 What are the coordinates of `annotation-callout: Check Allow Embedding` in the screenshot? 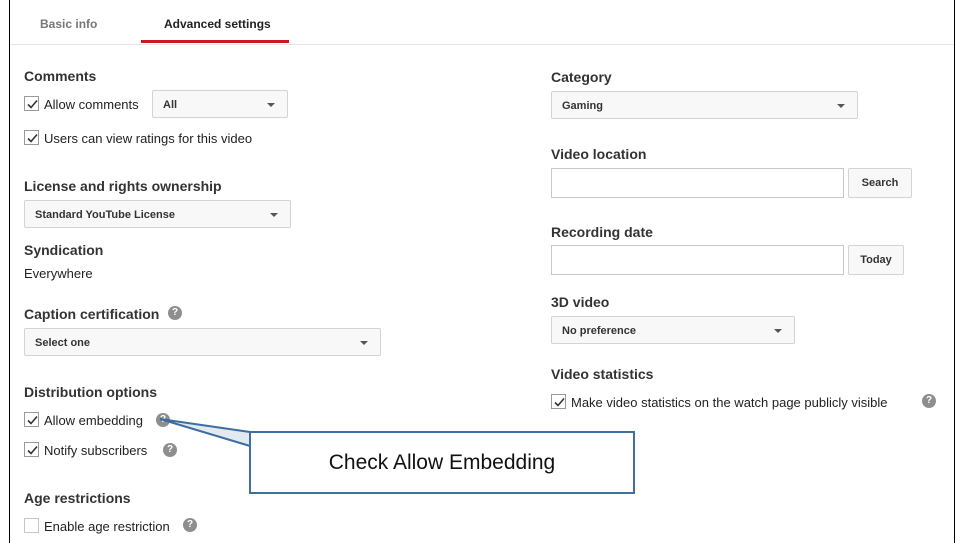 It's located at (442, 462).